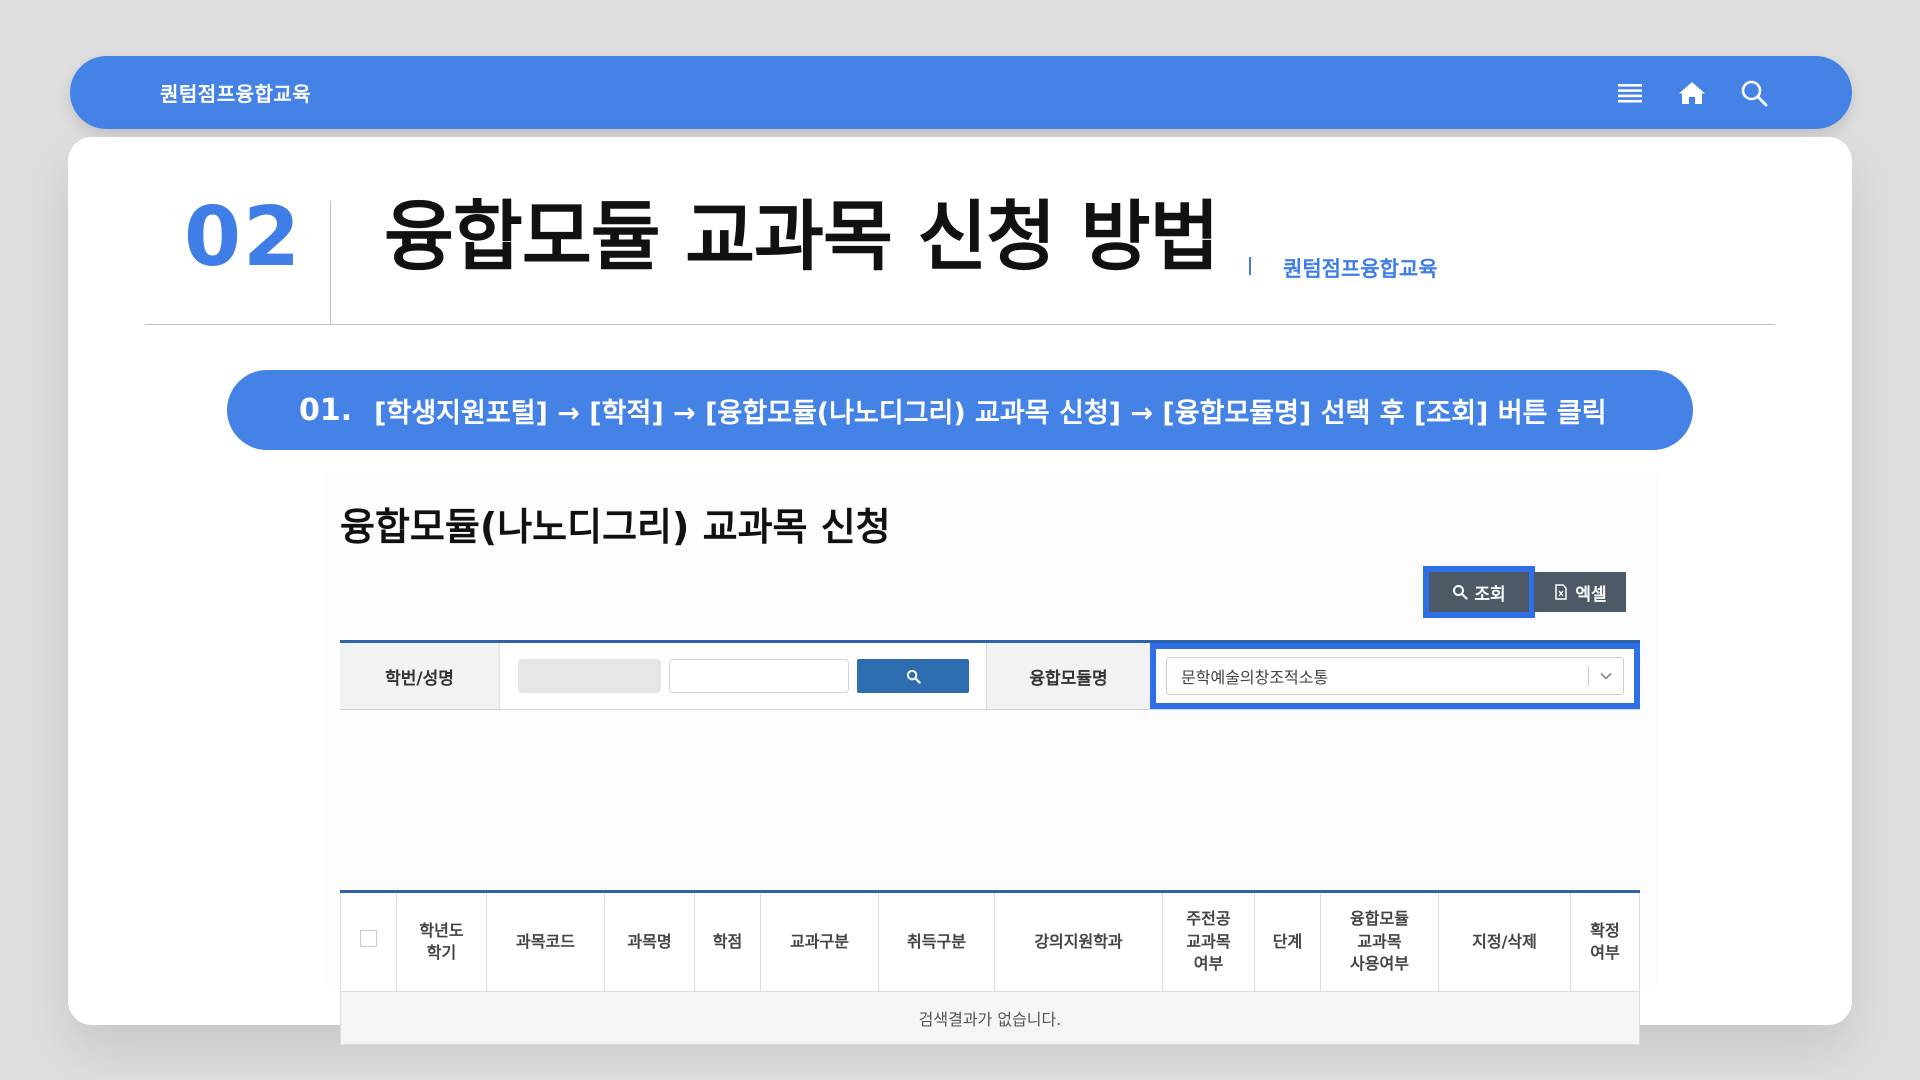 The image size is (1920, 1080). I want to click on portal-page-title: 융합모듈(나노디그리) 교과목 신청, so click(615, 527).